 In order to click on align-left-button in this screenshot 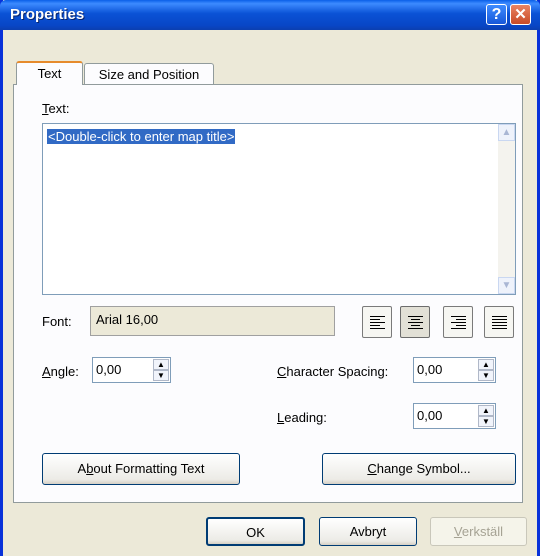, I will do `click(377, 322)`.